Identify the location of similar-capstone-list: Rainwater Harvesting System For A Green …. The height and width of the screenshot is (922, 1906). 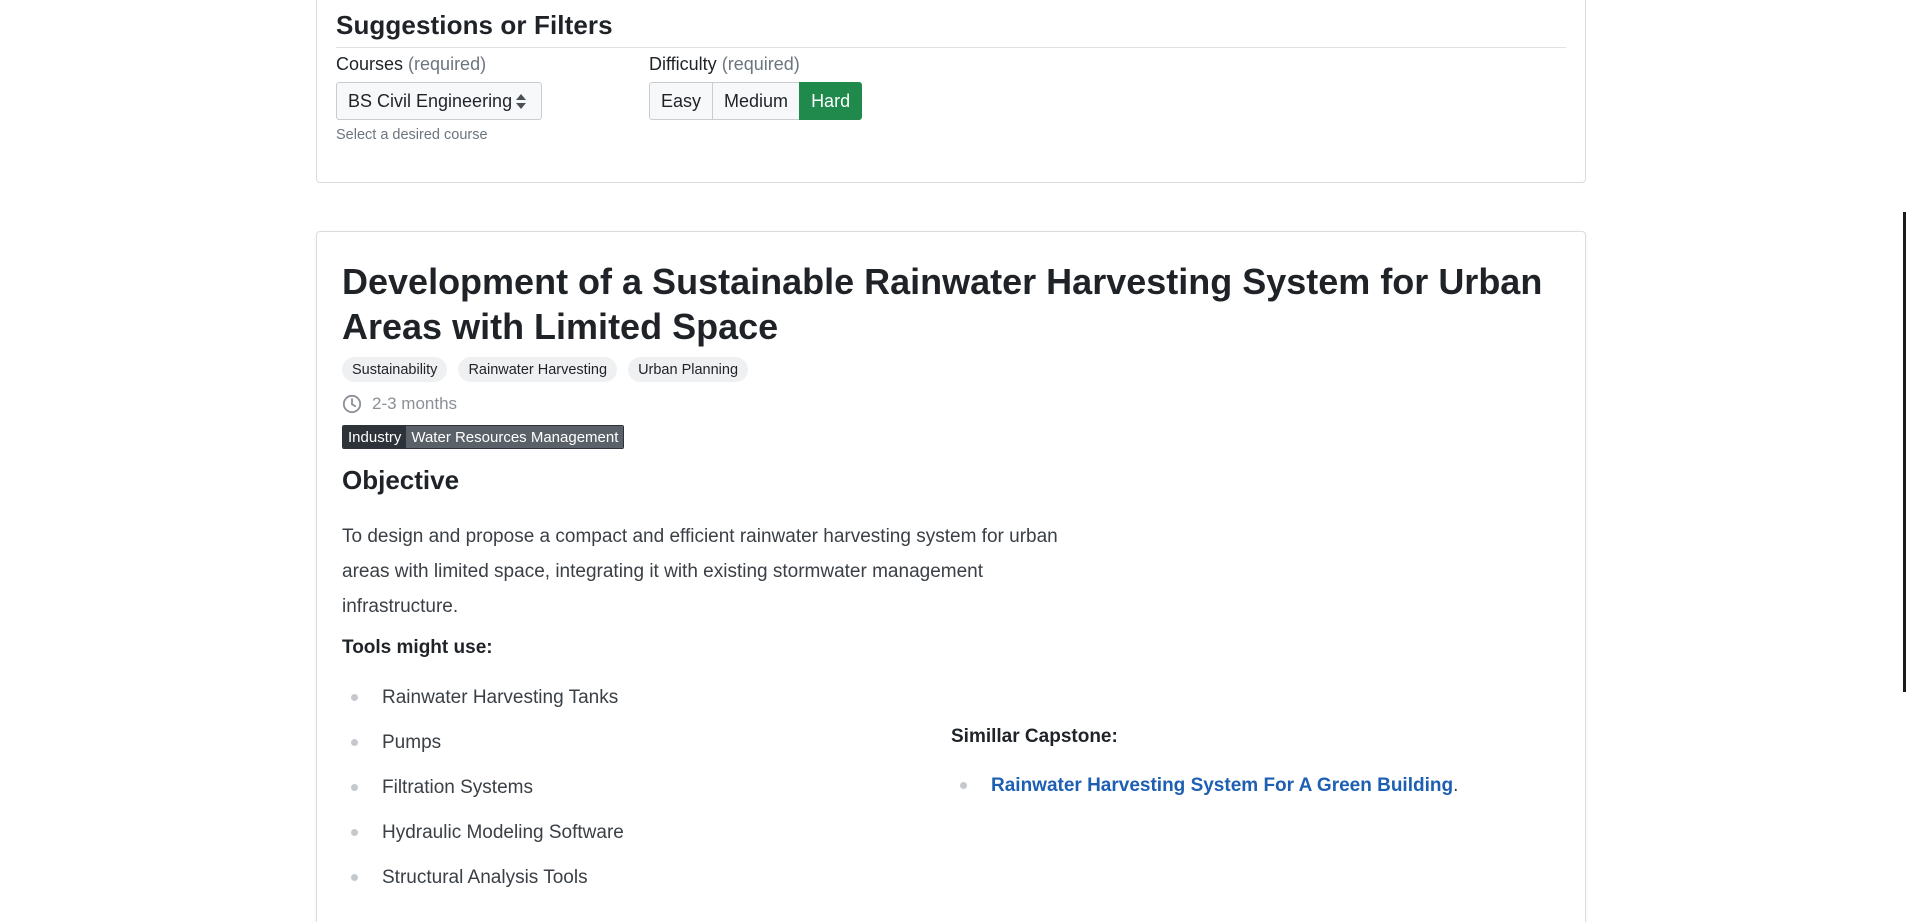
(1204, 785).